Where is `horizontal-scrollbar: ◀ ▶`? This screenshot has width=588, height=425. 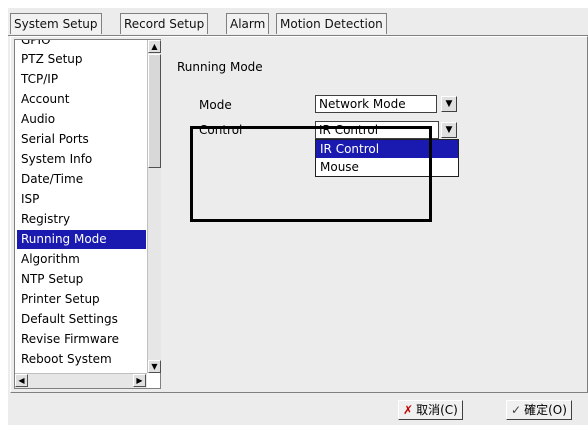
horizontal-scrollbar: ◀ ▶ is located at coordinates (81, 380).